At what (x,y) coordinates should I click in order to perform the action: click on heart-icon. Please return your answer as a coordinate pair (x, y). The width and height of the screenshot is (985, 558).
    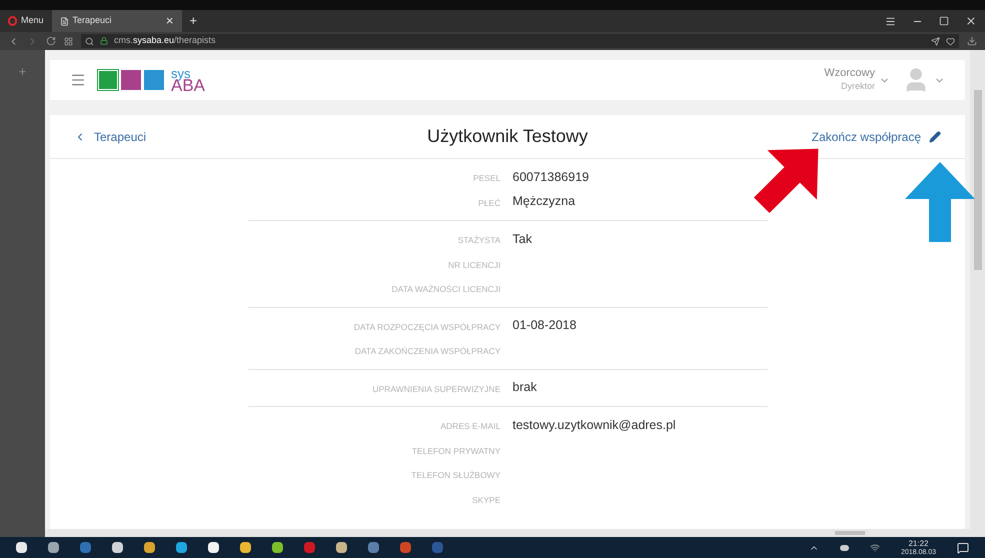
    Looking at the image, I should click on (950, 41).